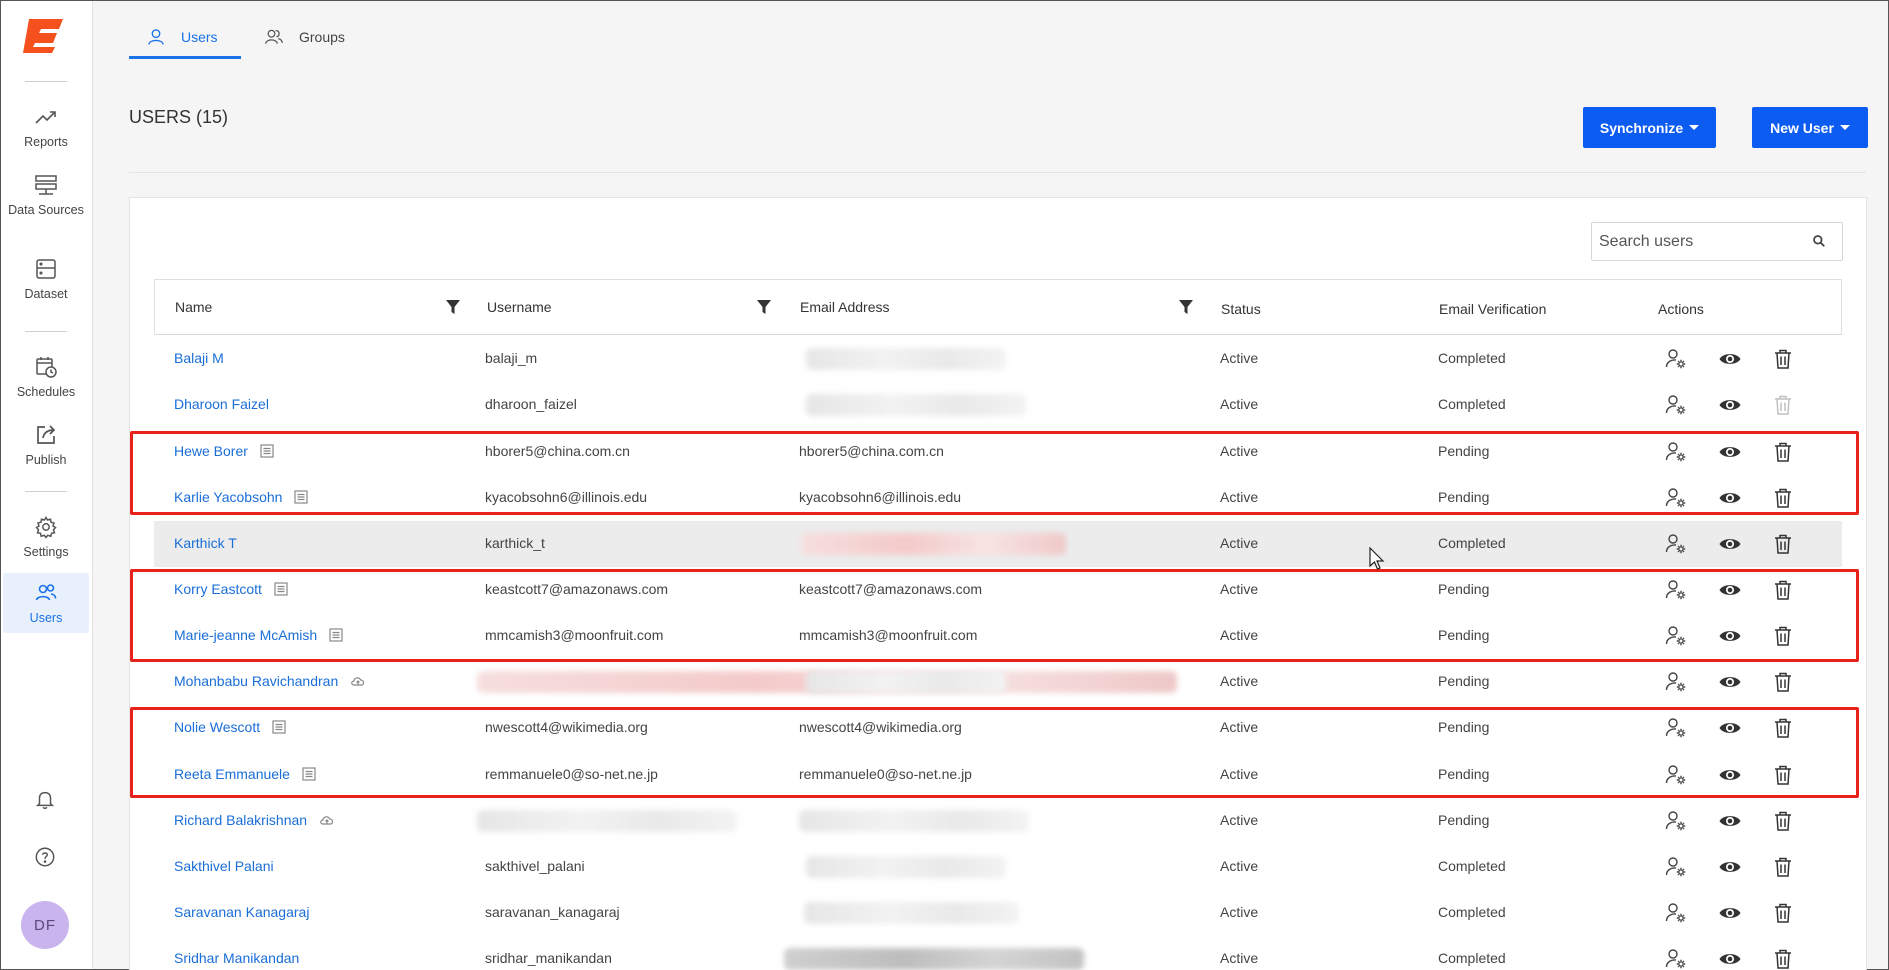  I want to click on user-name-link: Balaji M, so click(199, 358).